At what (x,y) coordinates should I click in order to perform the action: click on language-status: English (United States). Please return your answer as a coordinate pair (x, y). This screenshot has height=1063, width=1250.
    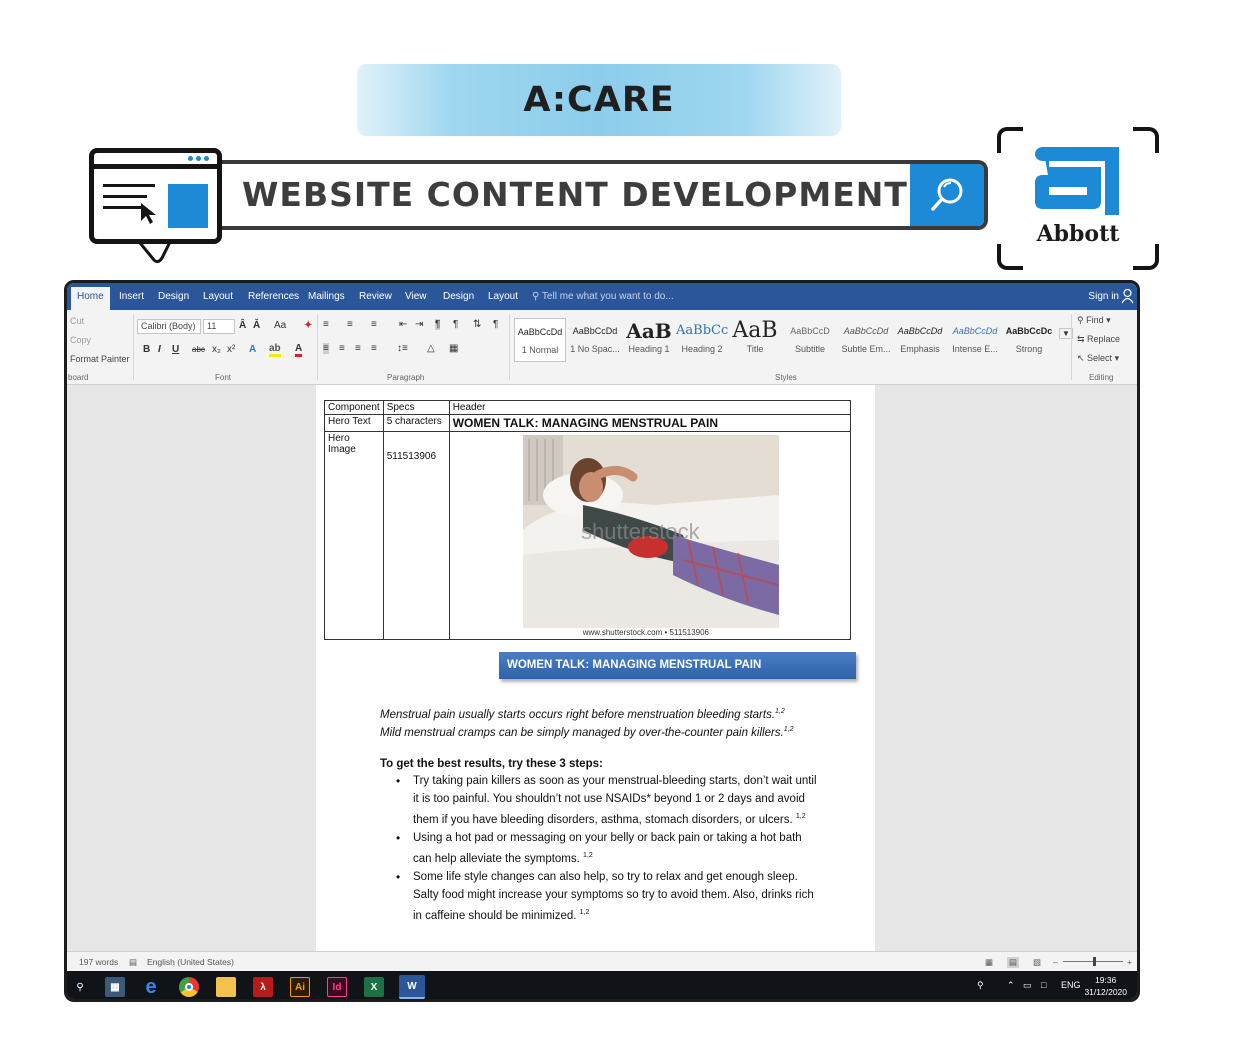
    Looking at the image, I should click on (190, 962).